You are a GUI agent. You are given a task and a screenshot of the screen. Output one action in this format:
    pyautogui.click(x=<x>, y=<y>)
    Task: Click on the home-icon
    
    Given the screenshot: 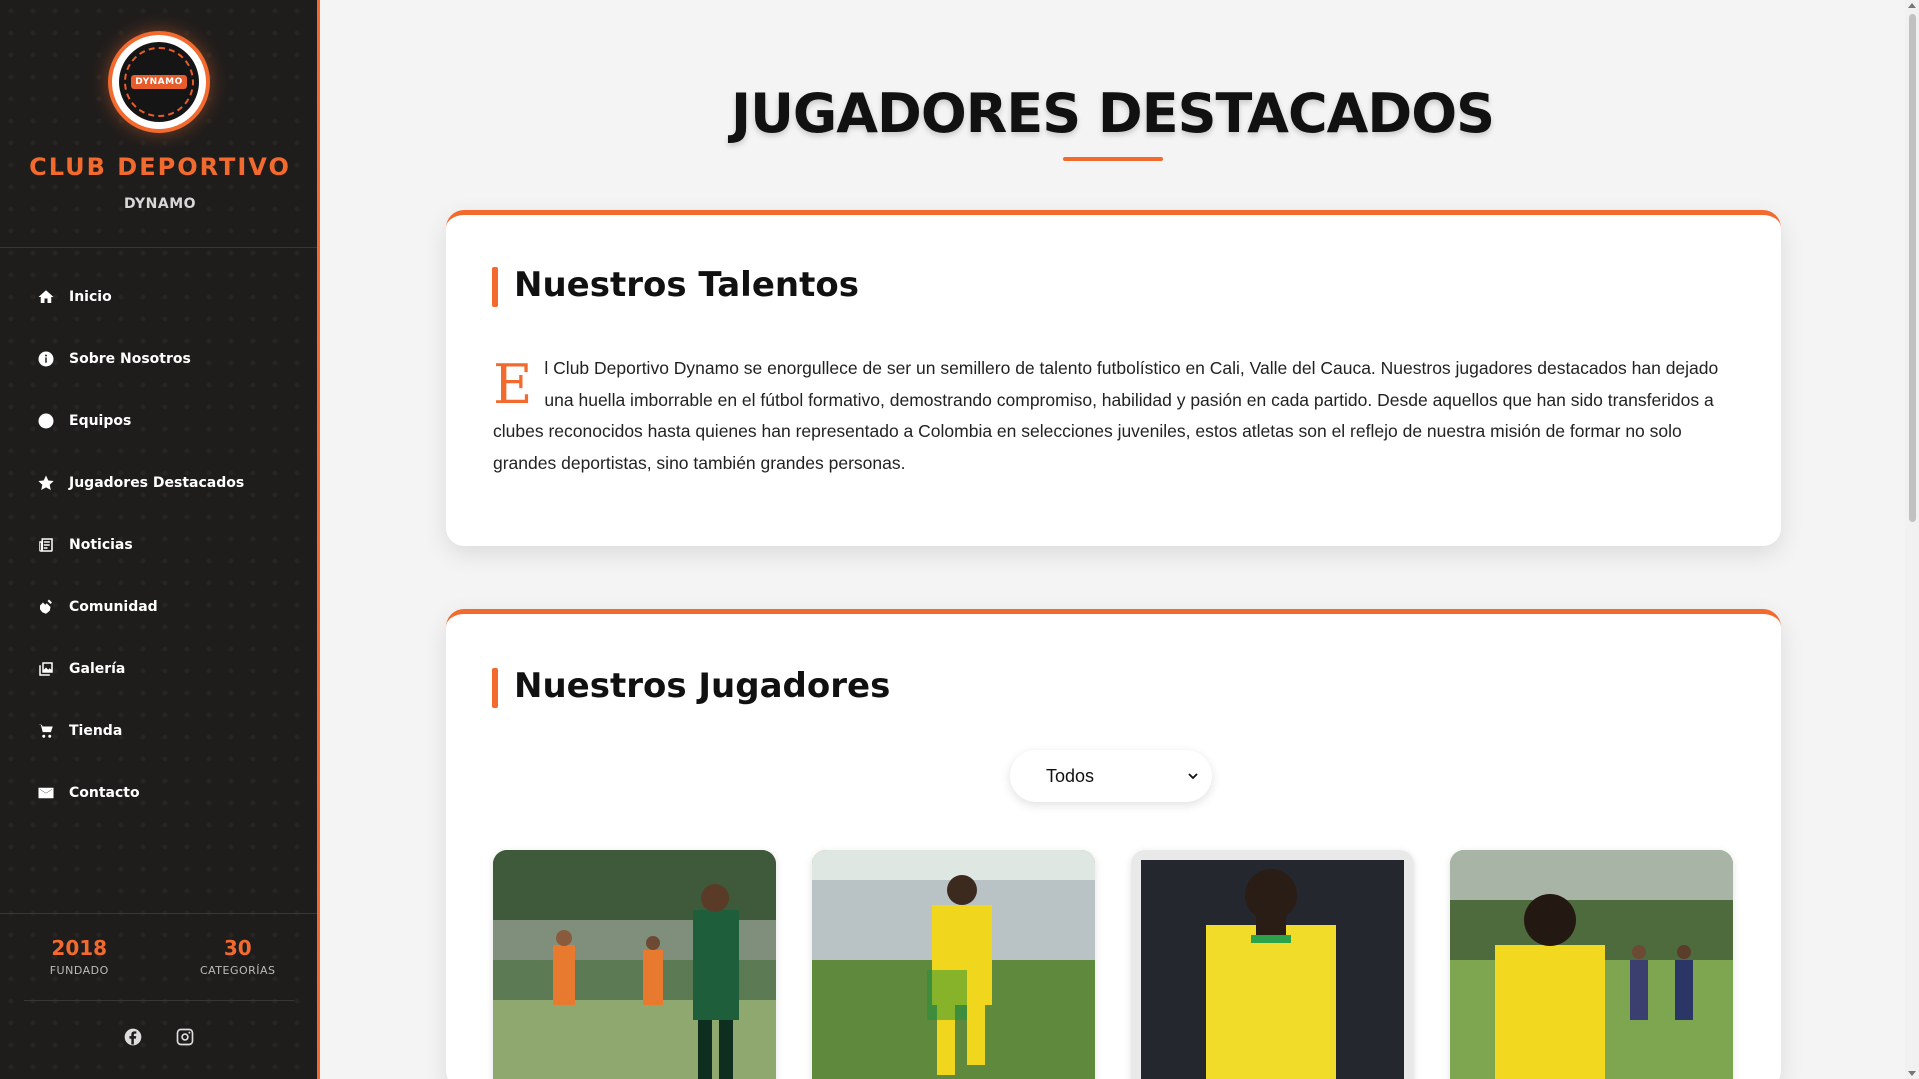 What is the action you would take?
    pyautogui.click(x=46, y=296)
    